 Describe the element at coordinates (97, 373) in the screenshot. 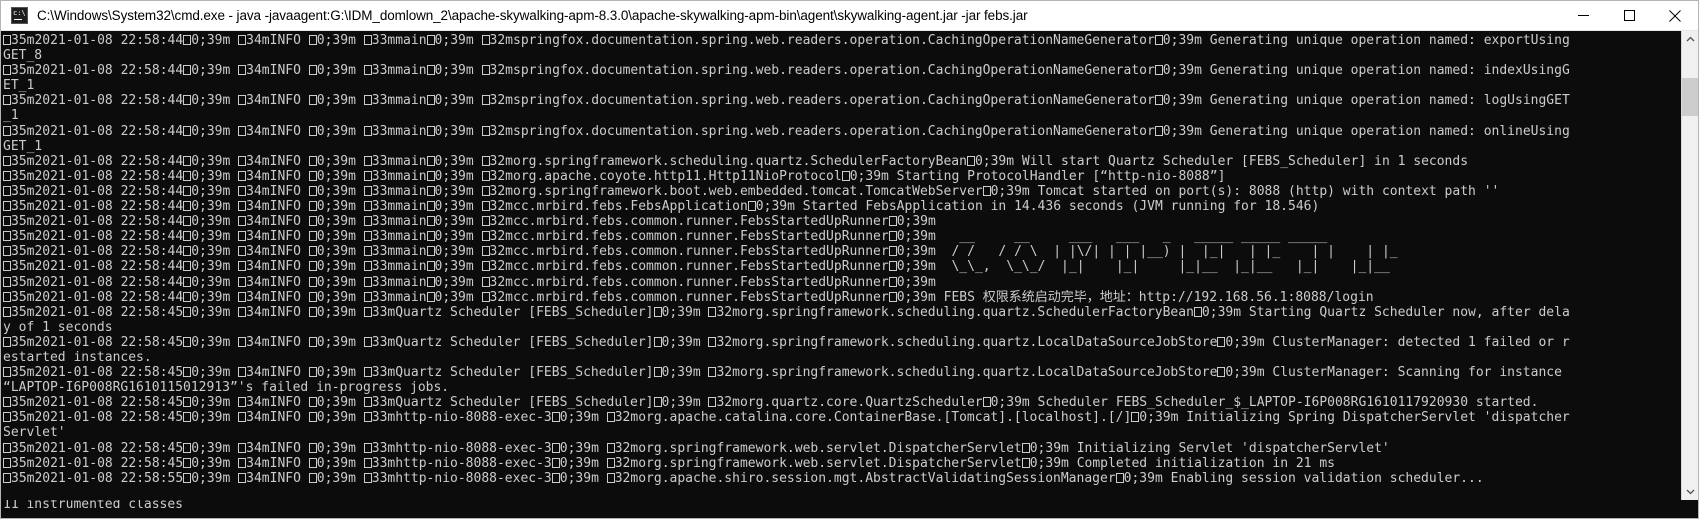

I see `console-text: 35m2021-01-08 22:58:45` at that location.